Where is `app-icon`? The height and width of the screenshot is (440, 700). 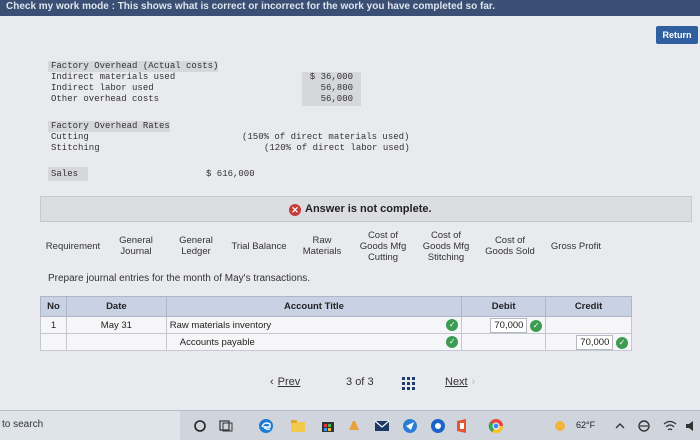 app-icon is located at coordinates (354, 426).